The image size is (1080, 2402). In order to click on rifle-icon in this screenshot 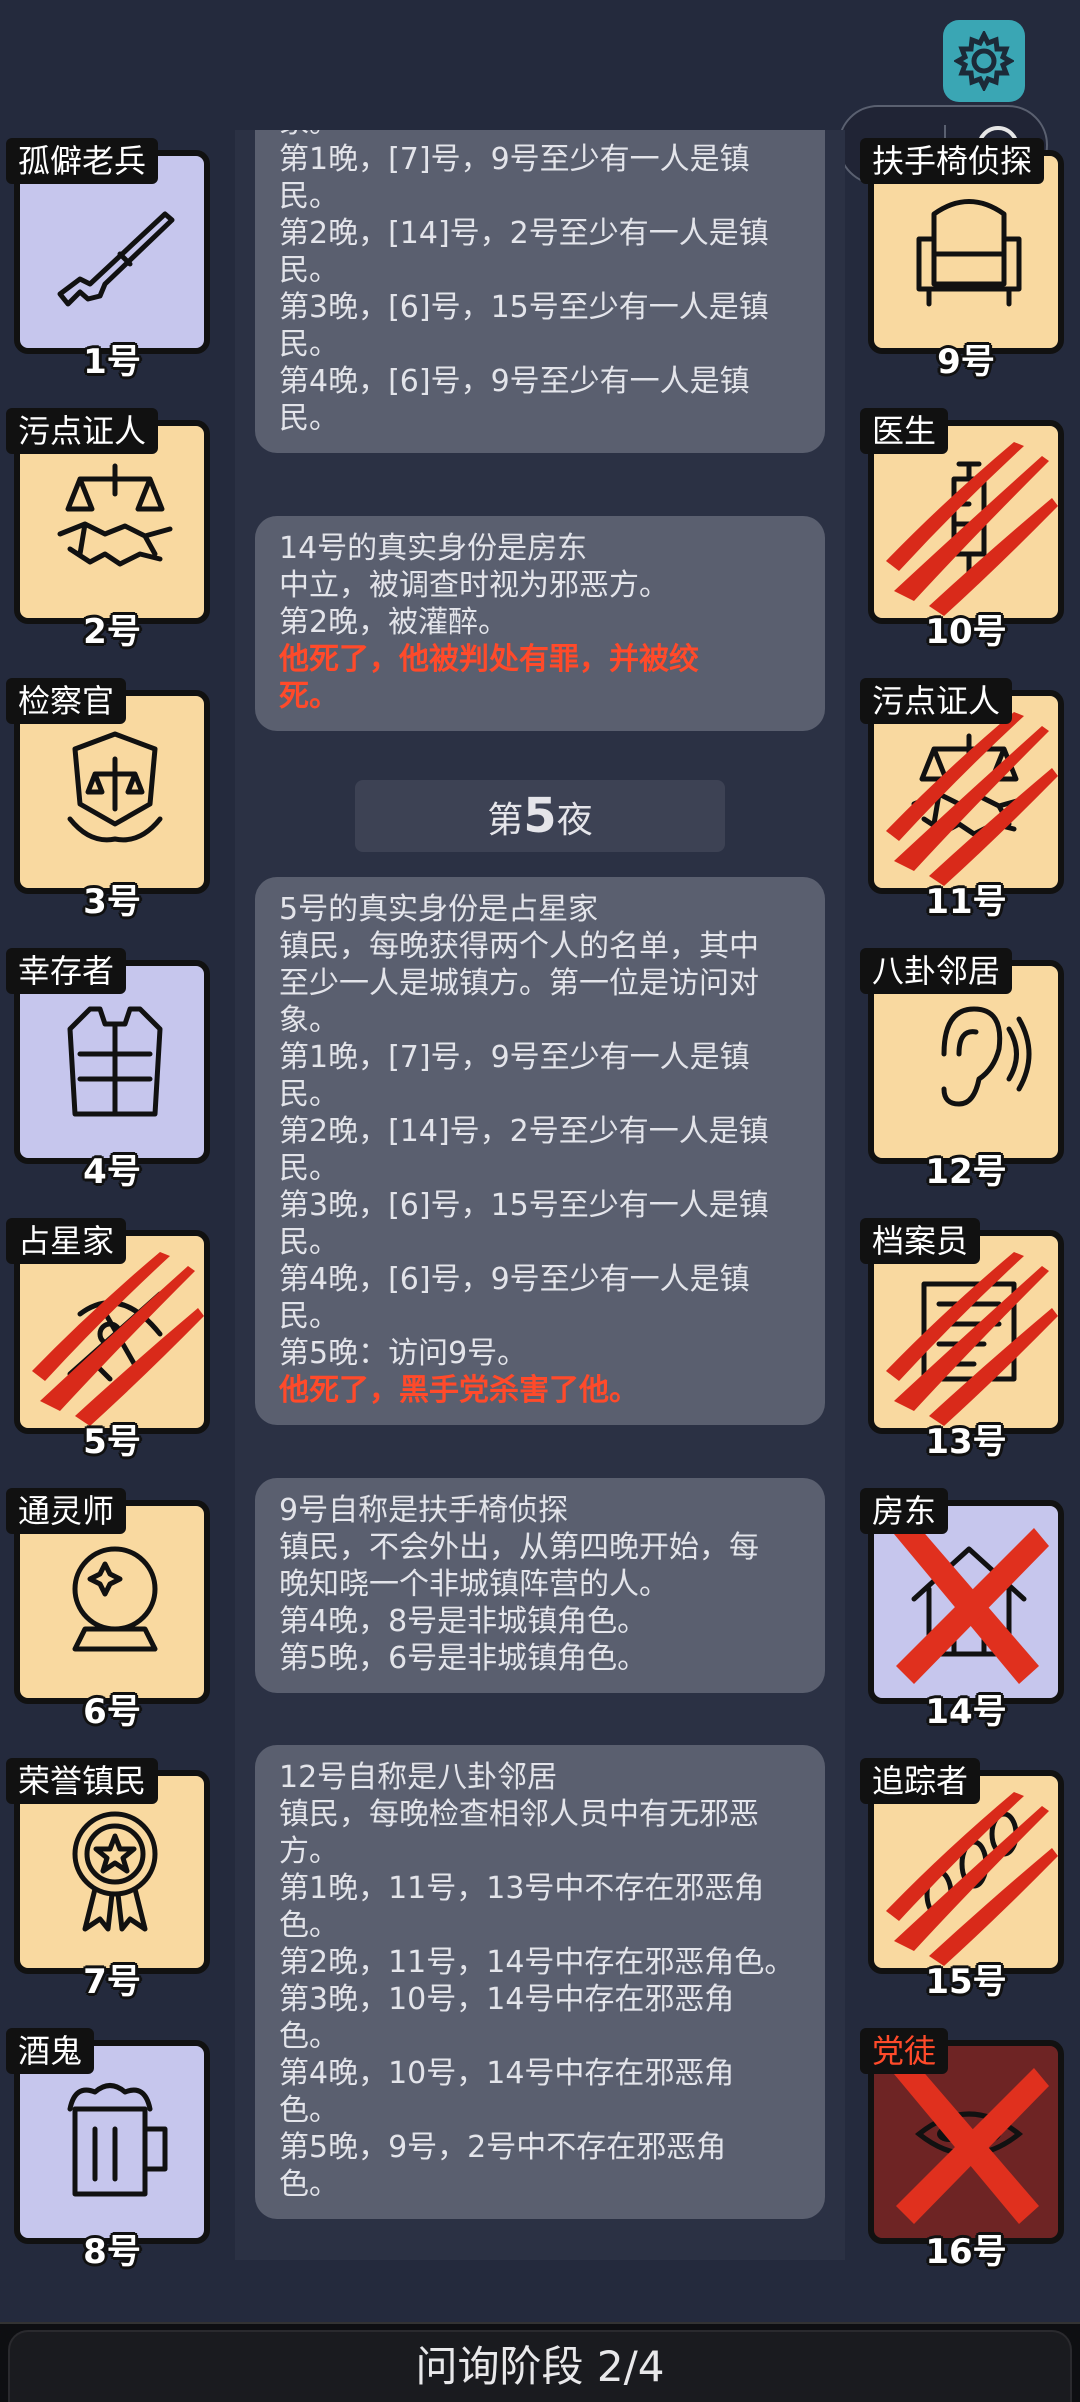, I will do `click(116, 259)`.